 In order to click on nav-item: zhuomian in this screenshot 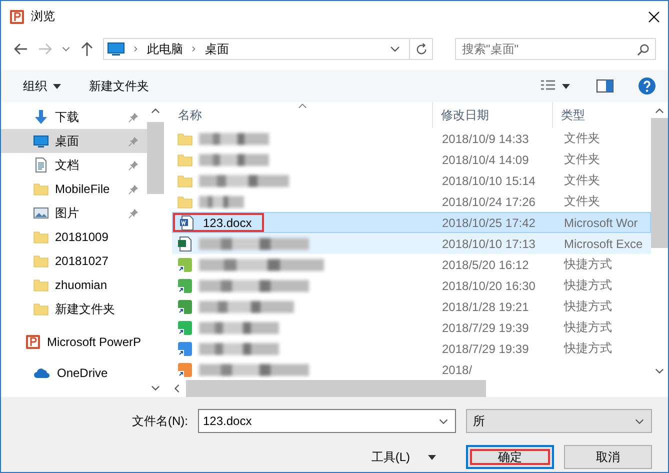, I will do `click(74, 285)`.